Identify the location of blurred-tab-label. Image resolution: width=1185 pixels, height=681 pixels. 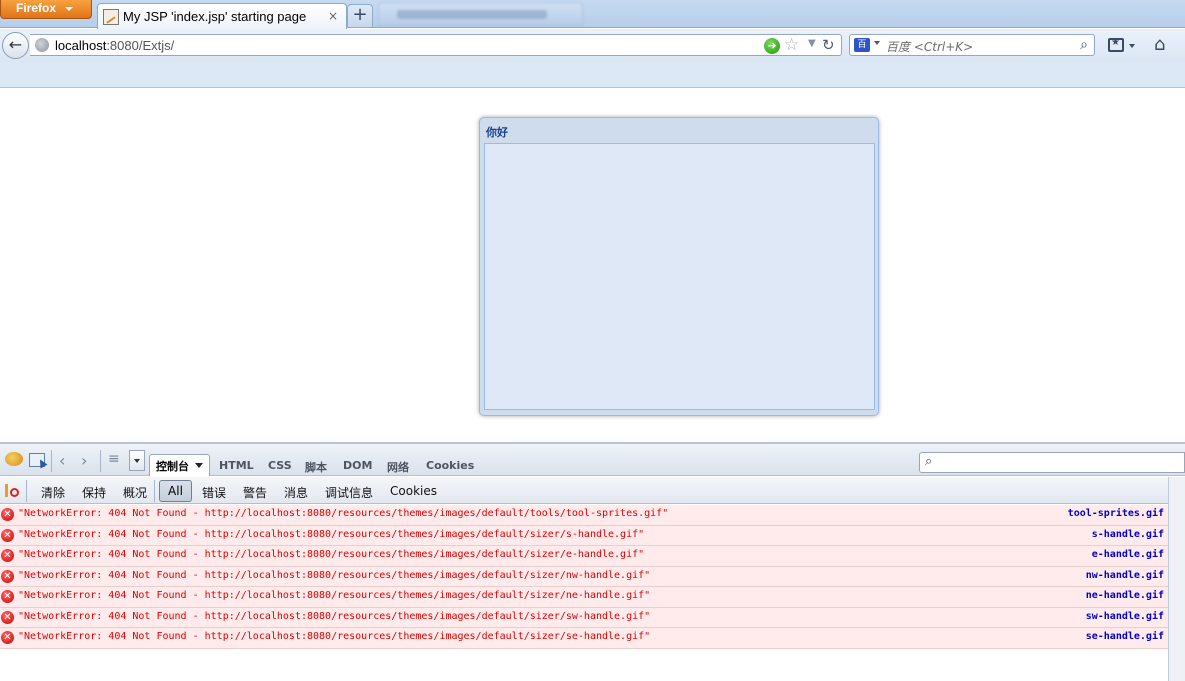
(472, 14).